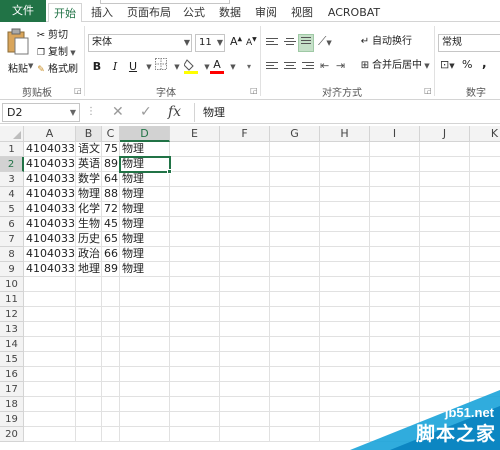  I want to click on cell-e18, so click(195, 404).